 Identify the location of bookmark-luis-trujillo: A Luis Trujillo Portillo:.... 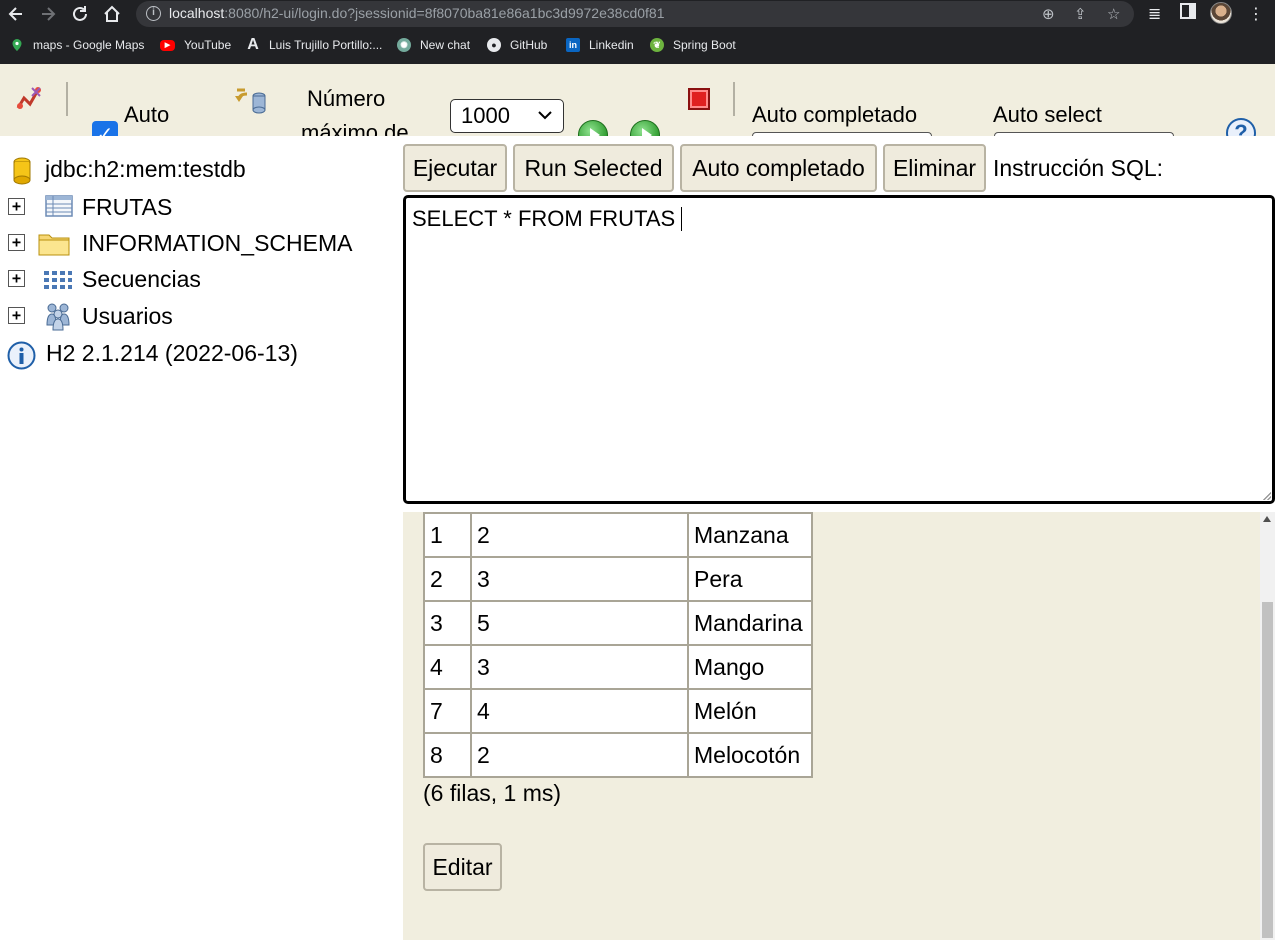
(314, 45).